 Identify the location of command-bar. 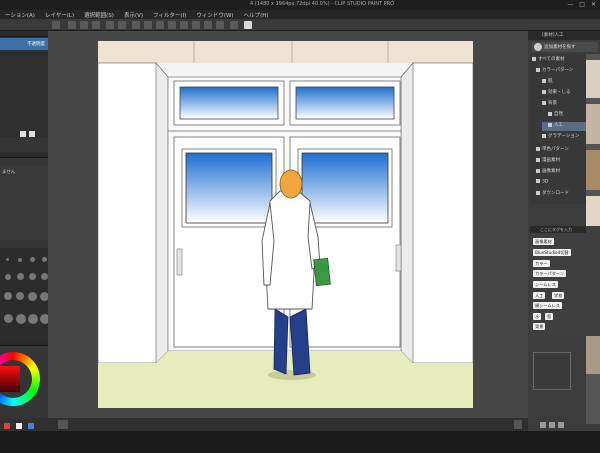
(300, 25).